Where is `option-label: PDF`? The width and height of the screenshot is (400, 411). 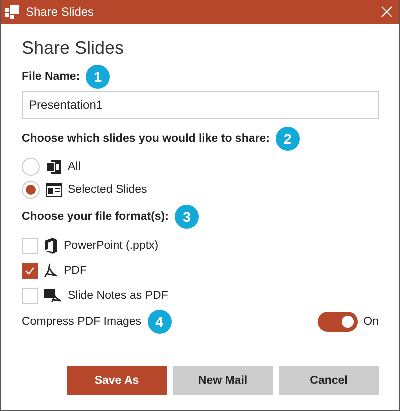
option-label: PDF is located at coordinates (75, 270).